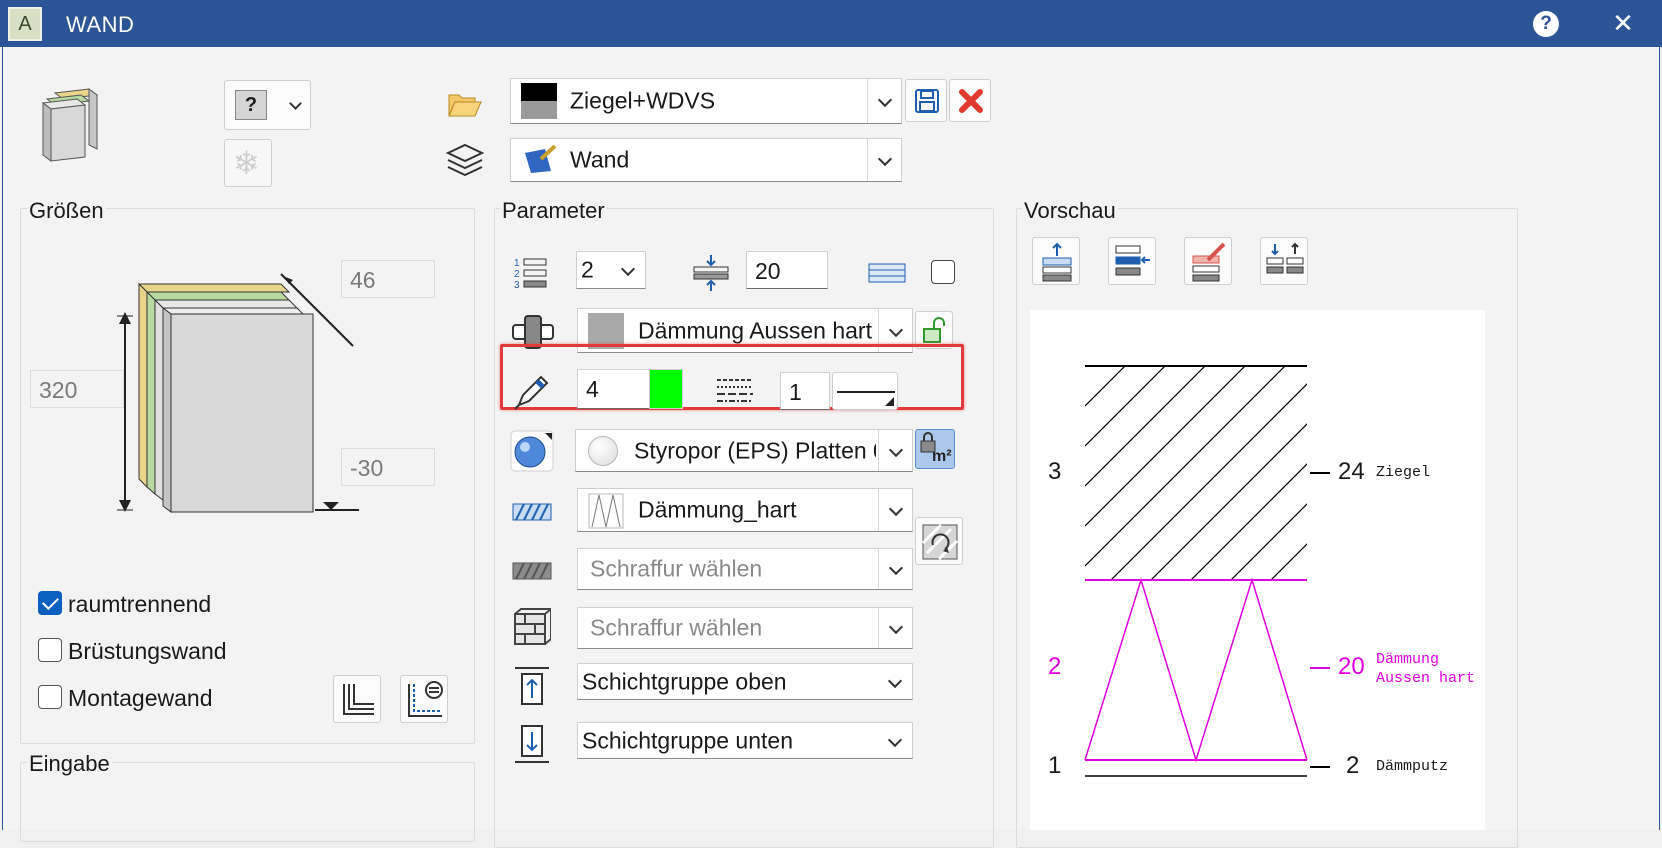 The height and width of the screenshot is (848, 1662). Describe the element at coordinates (532, 512) in the screenshot. I see `insulation-hatch-icon` at that location.